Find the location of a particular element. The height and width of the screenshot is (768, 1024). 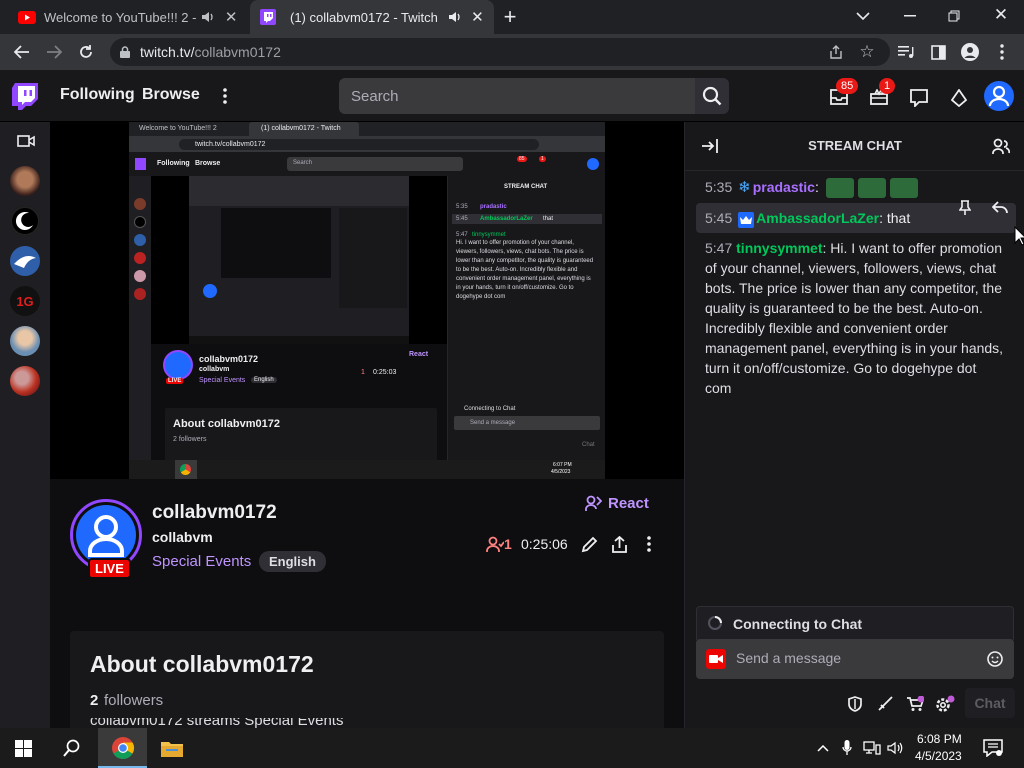

search-input: Search is located at coordinates (517, 96).